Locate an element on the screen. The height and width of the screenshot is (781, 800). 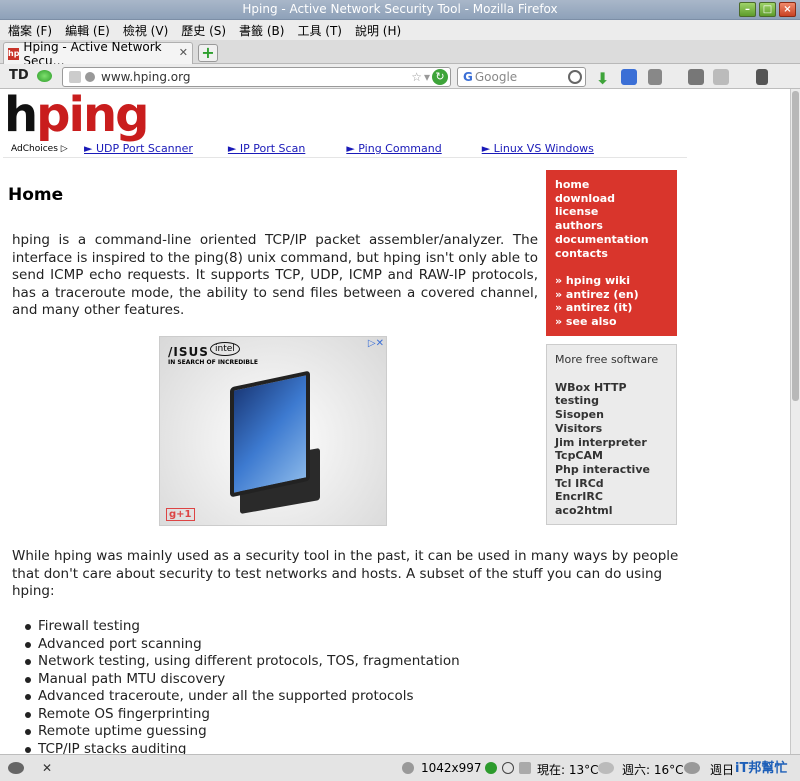
url-input: www.hping.org is located at coordinates (256, 77).